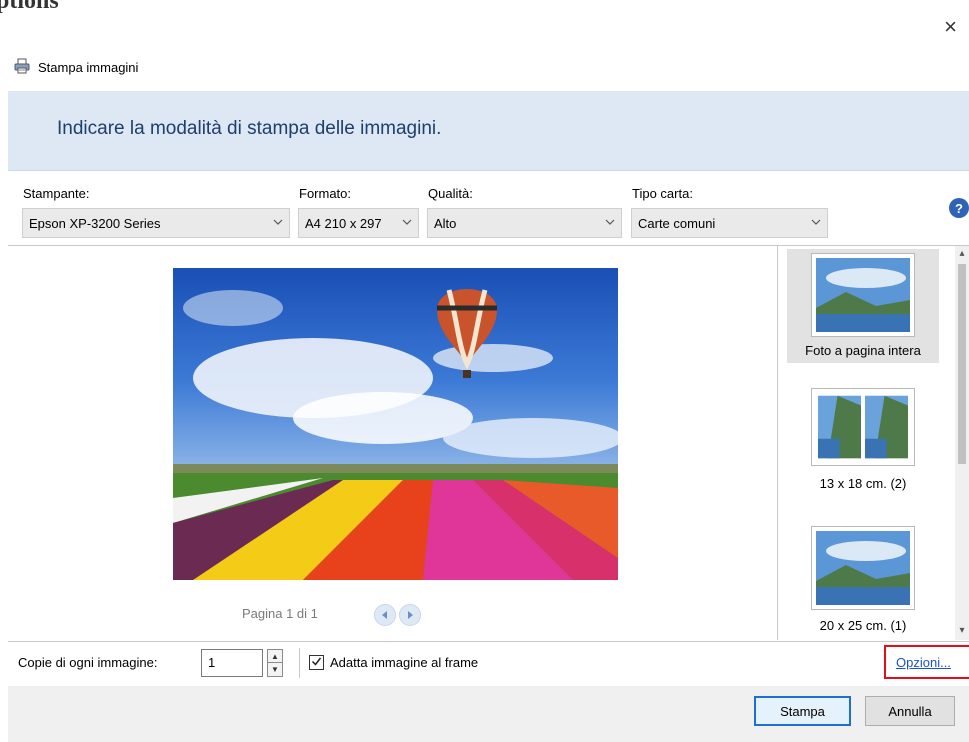 The width and height of the screenshot is (969, 742). Describe the element at coordinates (662, 193) in the screenshot. I see `paper-type-label: Tipo carta:` at that location.